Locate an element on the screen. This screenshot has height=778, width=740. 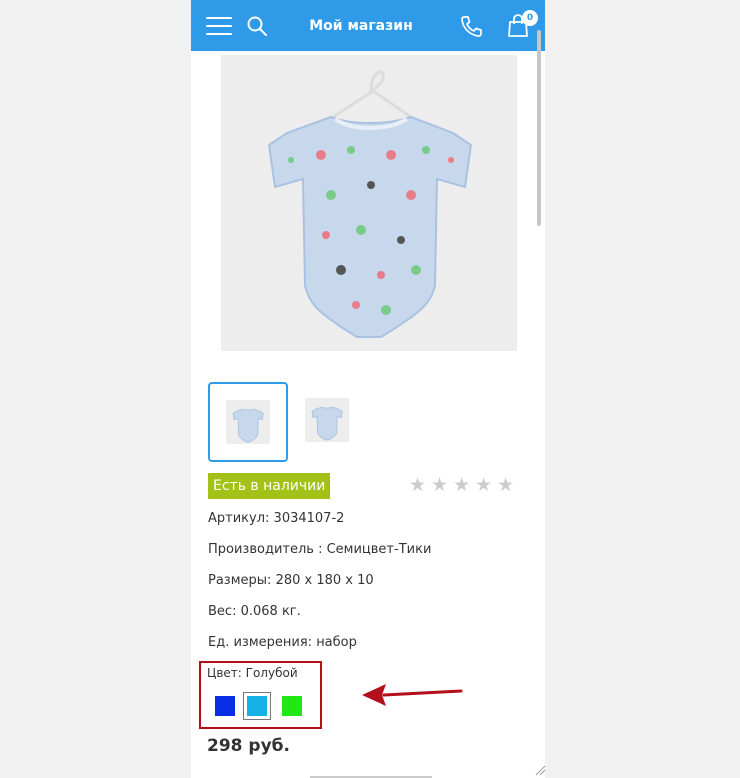
manufacturer-label: Производитель : is located at coordinates (265, 549).